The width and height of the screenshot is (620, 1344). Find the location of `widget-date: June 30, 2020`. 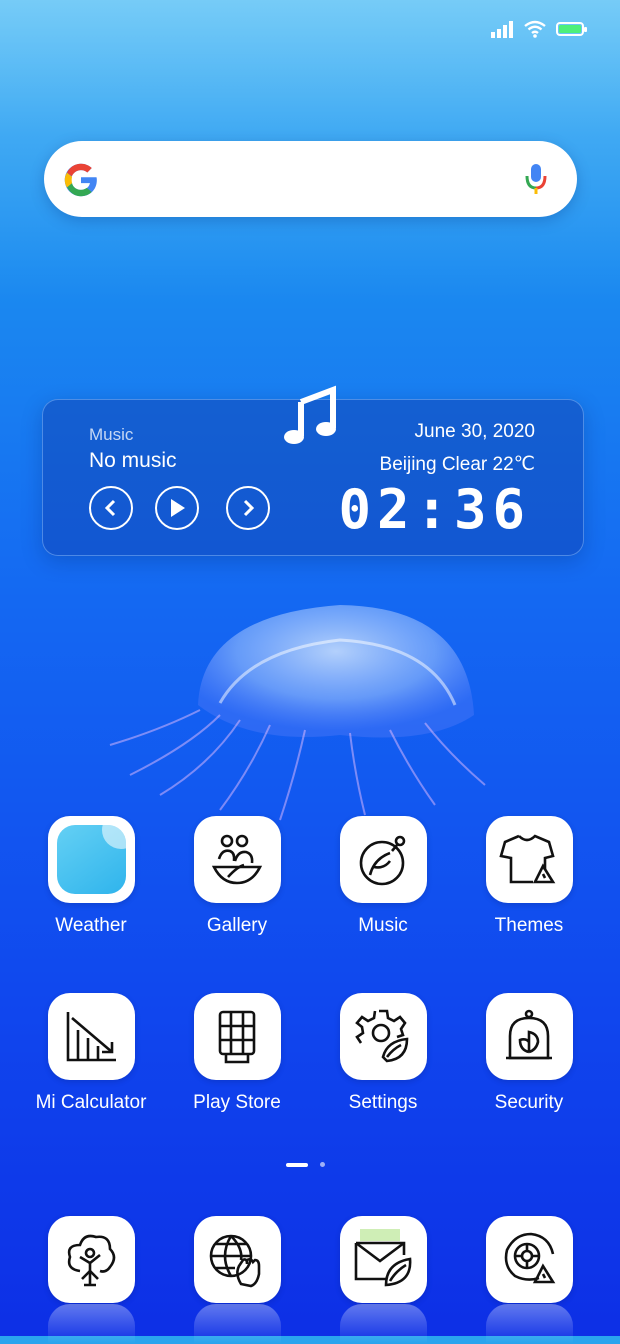

widget-date: June 30, 2020 is located at coordinates (474, 431).